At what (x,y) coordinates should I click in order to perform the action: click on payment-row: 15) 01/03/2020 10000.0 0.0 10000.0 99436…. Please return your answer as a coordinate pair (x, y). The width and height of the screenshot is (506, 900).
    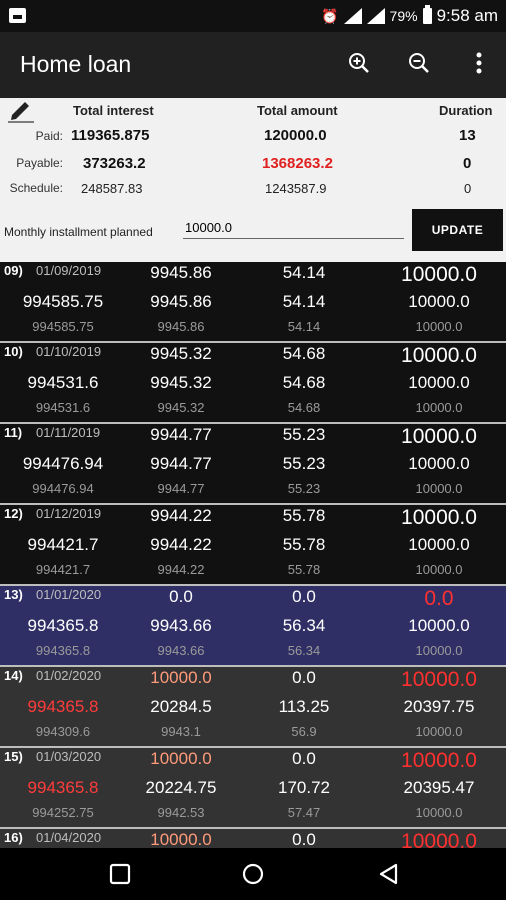
    Looking at the image, I should click on (253, 788).